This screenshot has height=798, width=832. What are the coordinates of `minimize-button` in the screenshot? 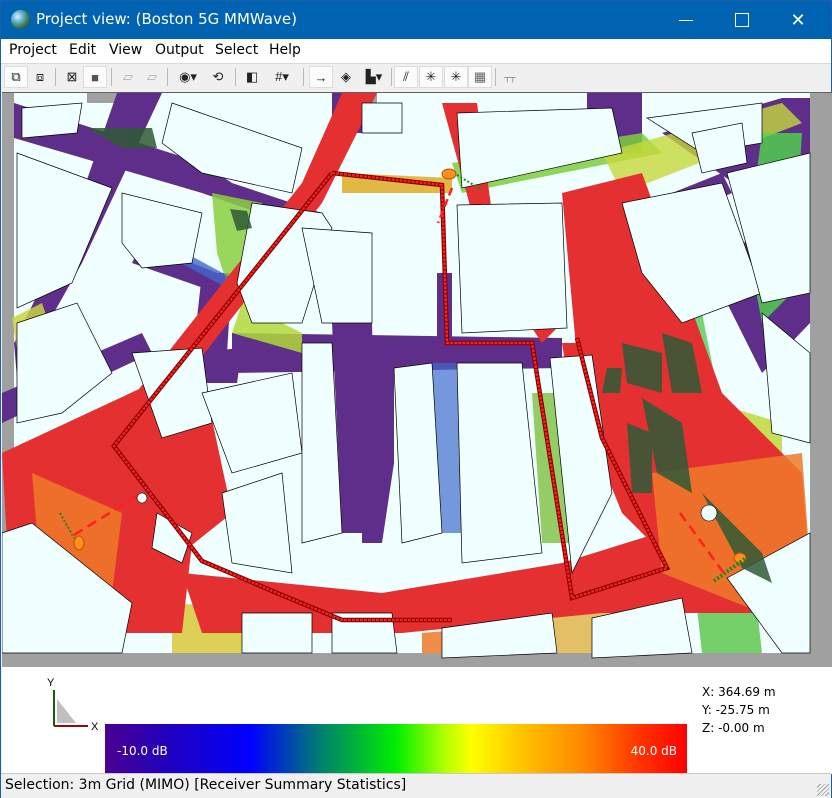 It's located at (686, 20).